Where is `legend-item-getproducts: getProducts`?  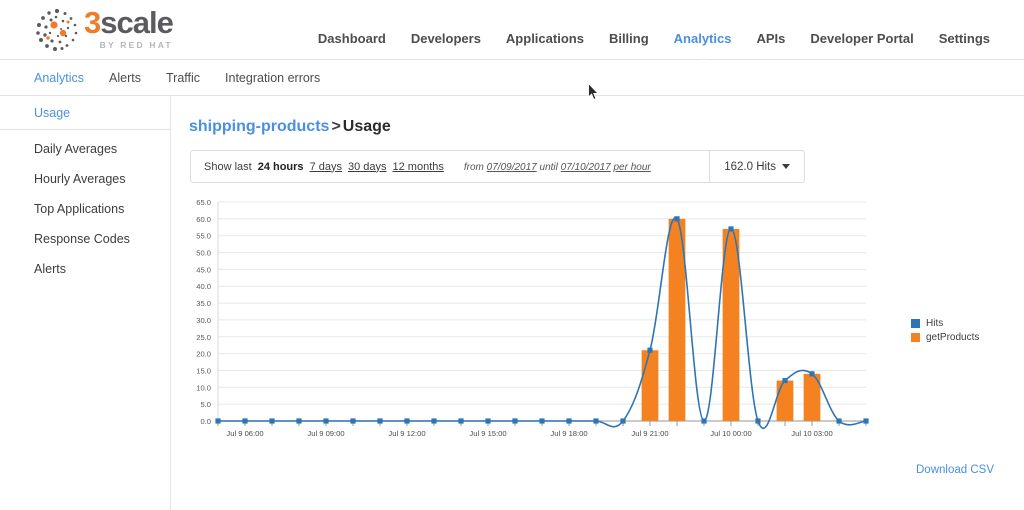
legend-item-getproducts: getProducts is located at coordinates (945, 337).